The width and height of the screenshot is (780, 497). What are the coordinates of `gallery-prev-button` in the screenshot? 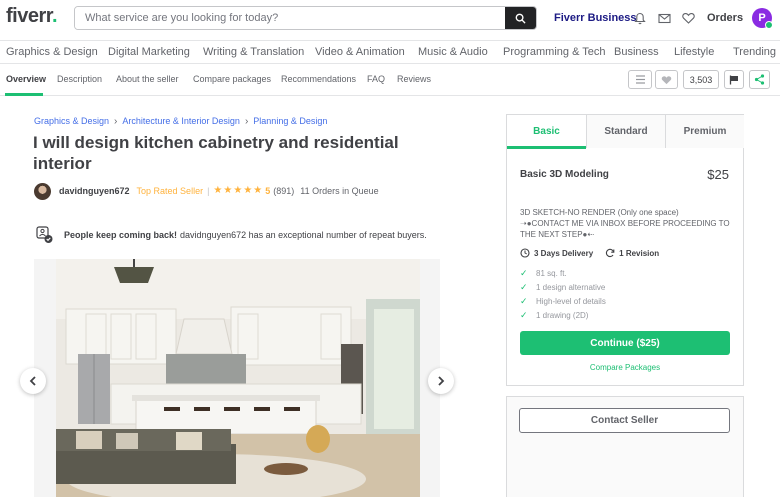 It's located at (33, 381).